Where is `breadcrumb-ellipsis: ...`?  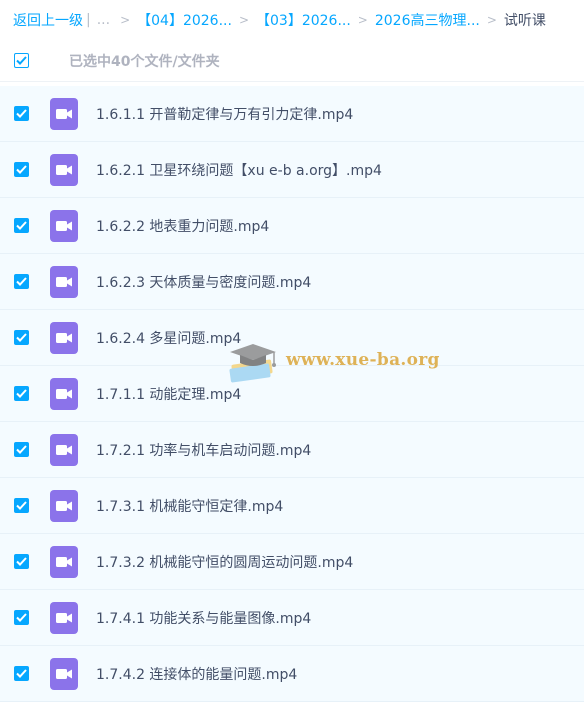 breadcrumb-ellipsis: ... is located at coordinates (103, 20).